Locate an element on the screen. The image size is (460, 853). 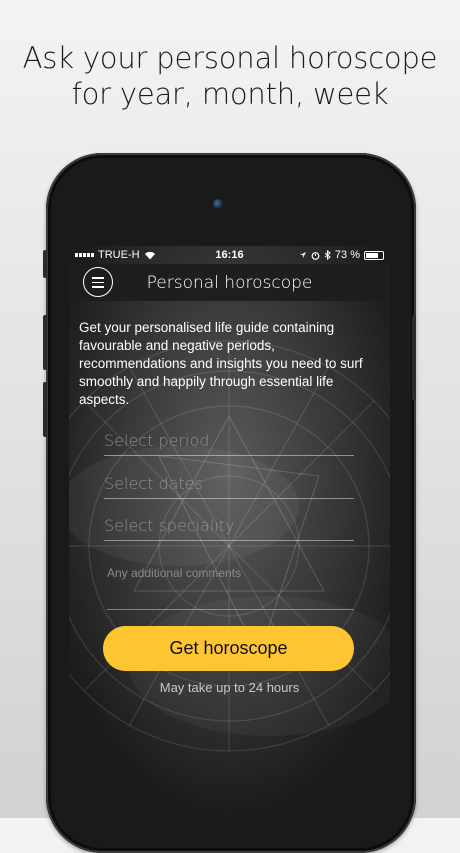
status-right: 73 % is located at coordinates (341, 255).